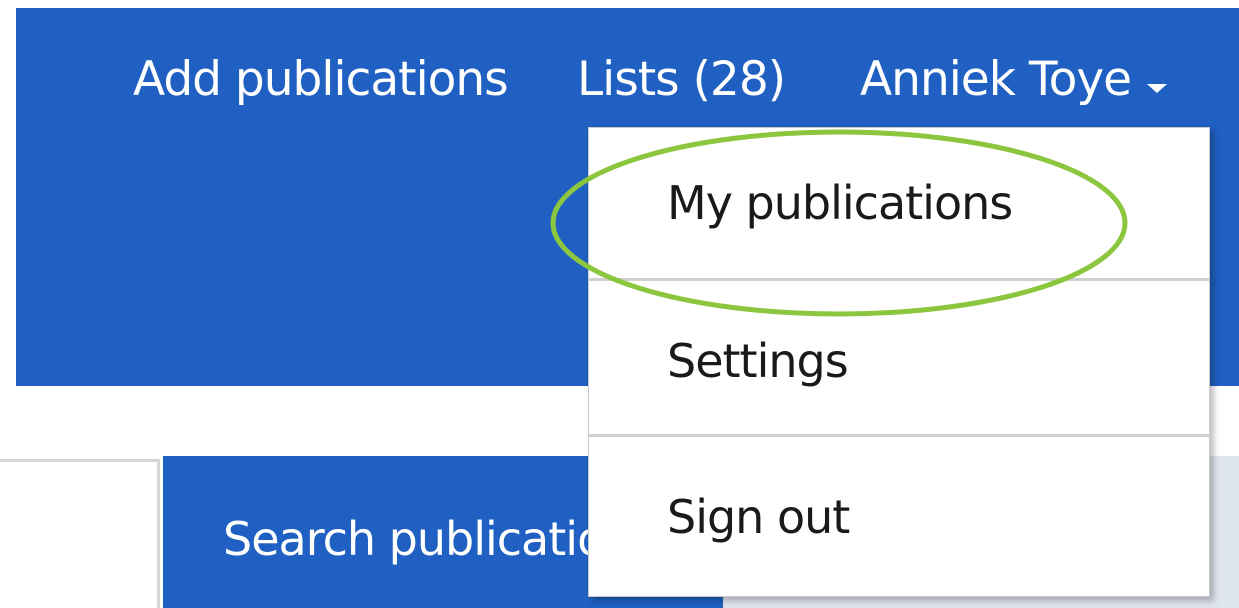 The image size is (1239, 608). Describe the element at coordinates (681, 79) in the screenshot. I see `lists-link: Lists (28)` at that location.